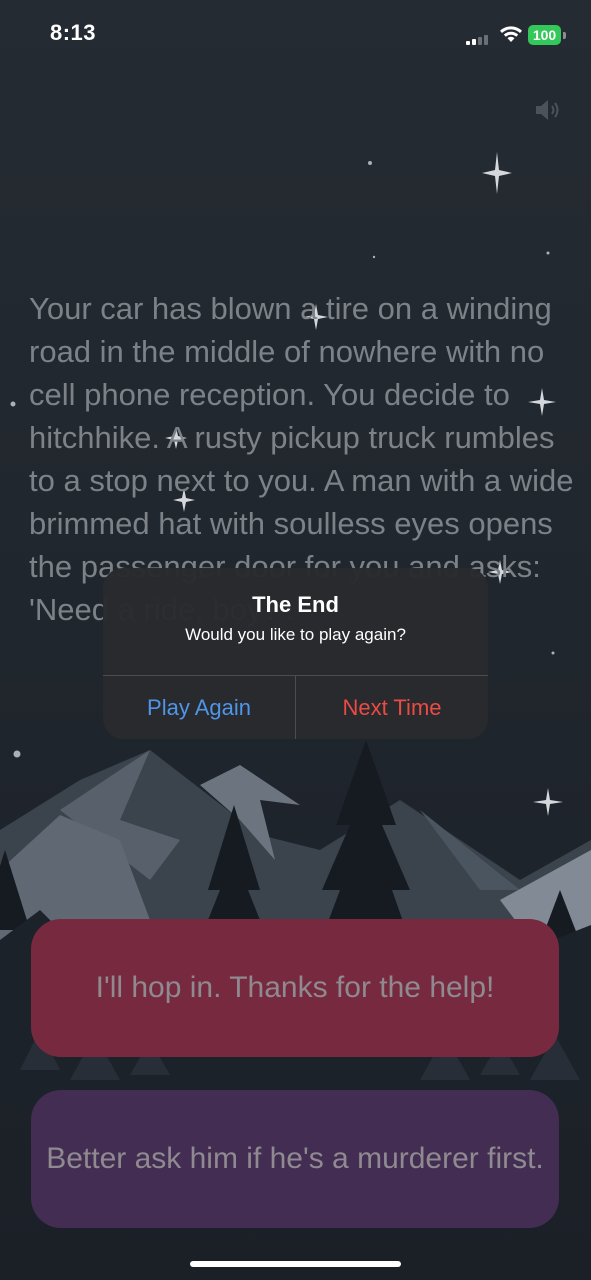 This screenshot has width=591, height=1280. What do you see at coordinates (477, 40) in the screenshot?
I see `signal-icon` at bounding box center [477, 40].